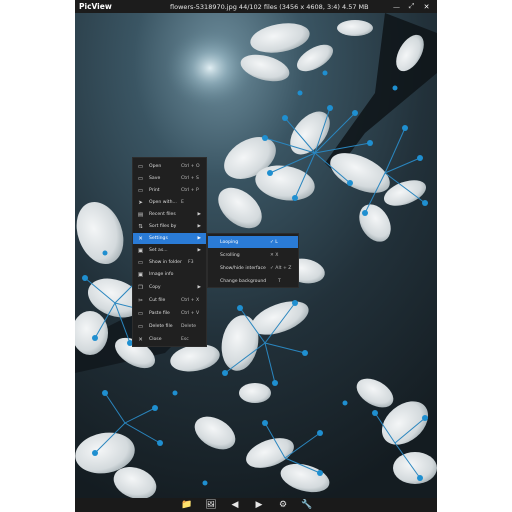  What do you see at coordinates (190, 300) in the screenshot?
I see `menu-item-shortcut: Ctrl + X` at bounding box center [190, 300].